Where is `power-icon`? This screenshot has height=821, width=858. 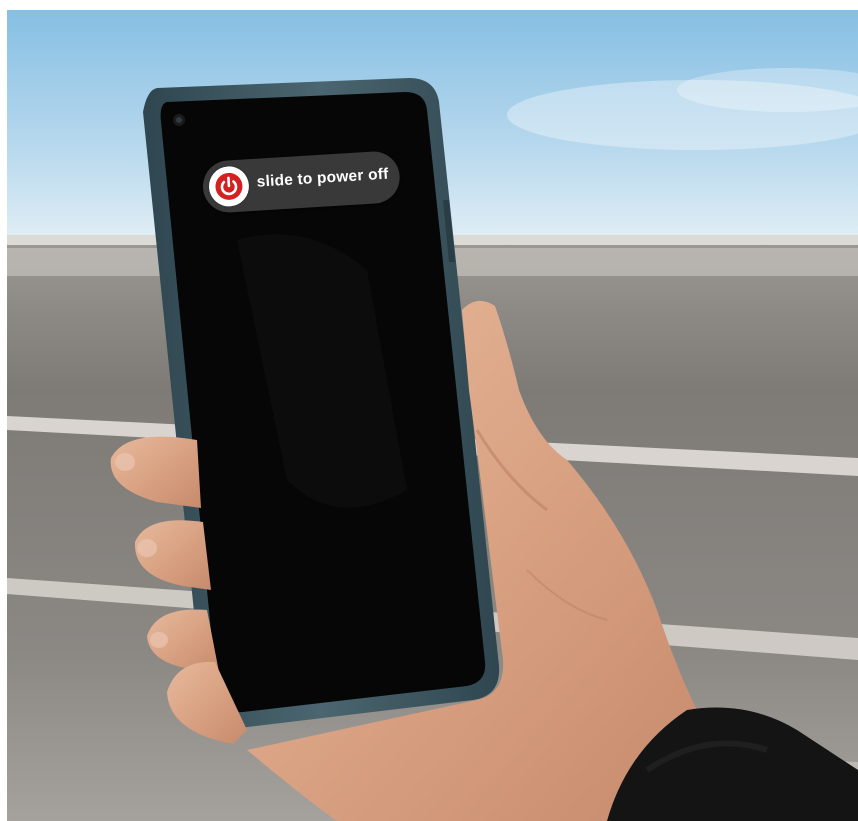
power-icon is located at coordinates (229, 186).